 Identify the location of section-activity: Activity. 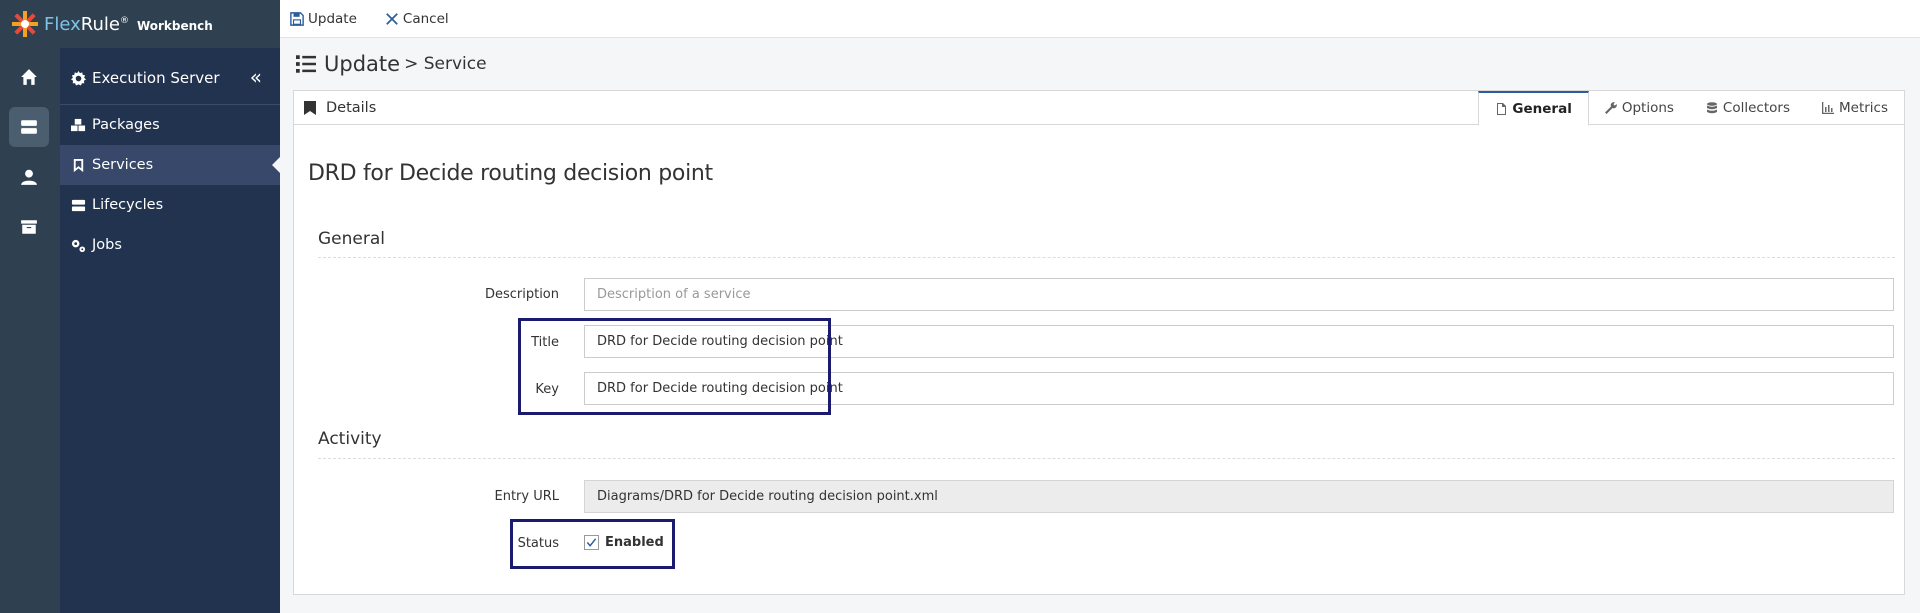
(350, 439).